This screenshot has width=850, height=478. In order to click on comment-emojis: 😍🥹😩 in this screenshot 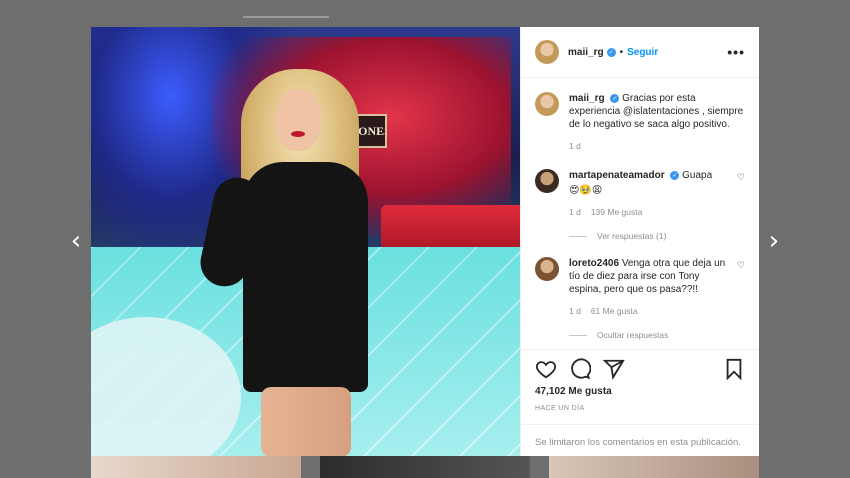, I will do `click(586, 190)`.